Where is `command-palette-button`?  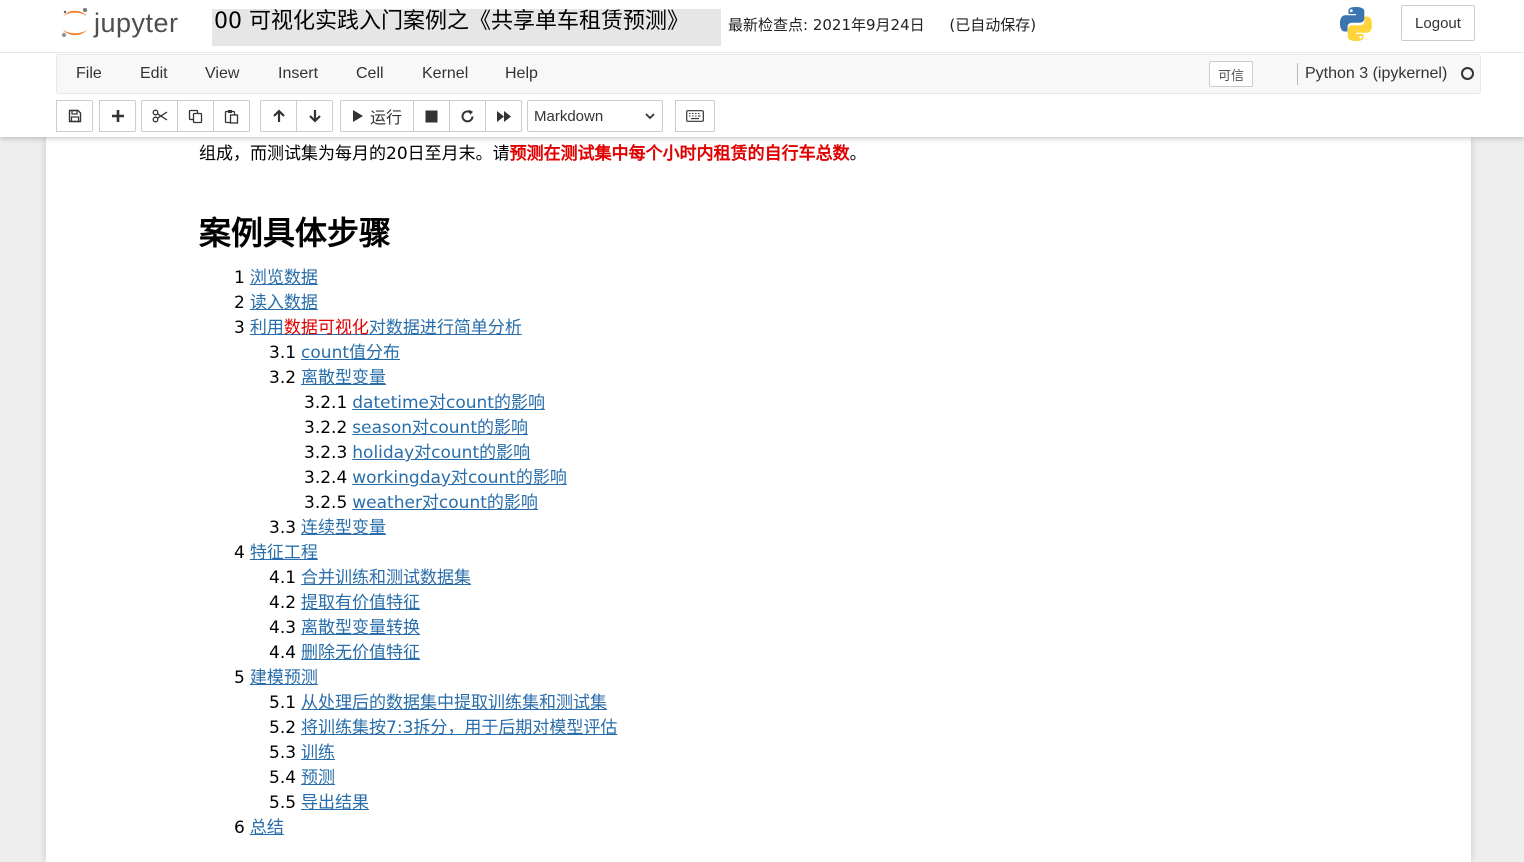 command-palette-button is located at coordinates (695, 116).